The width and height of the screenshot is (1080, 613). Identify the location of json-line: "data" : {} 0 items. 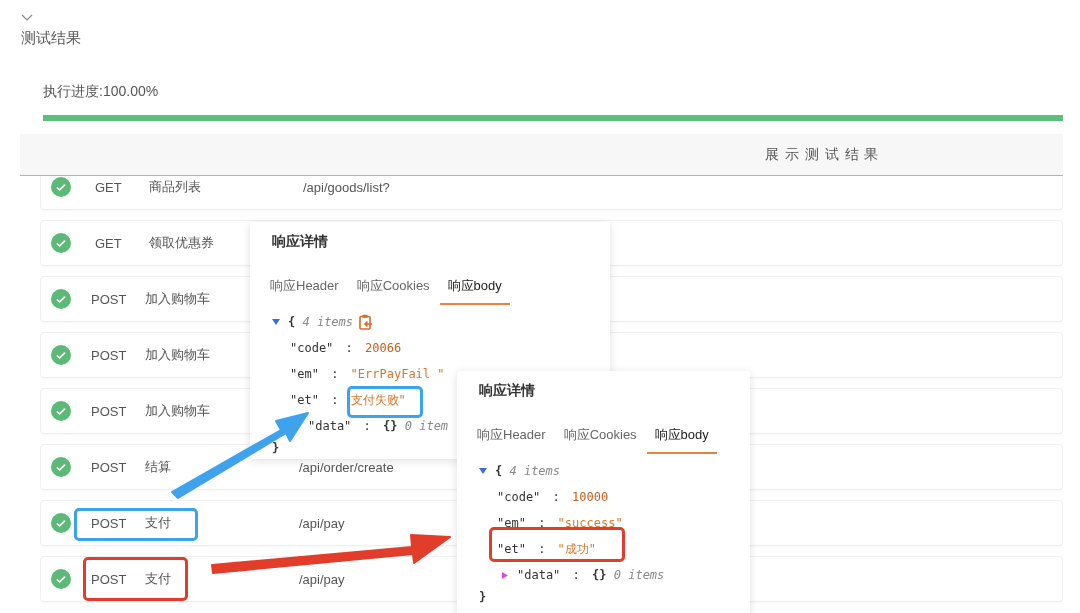
(591, 575).